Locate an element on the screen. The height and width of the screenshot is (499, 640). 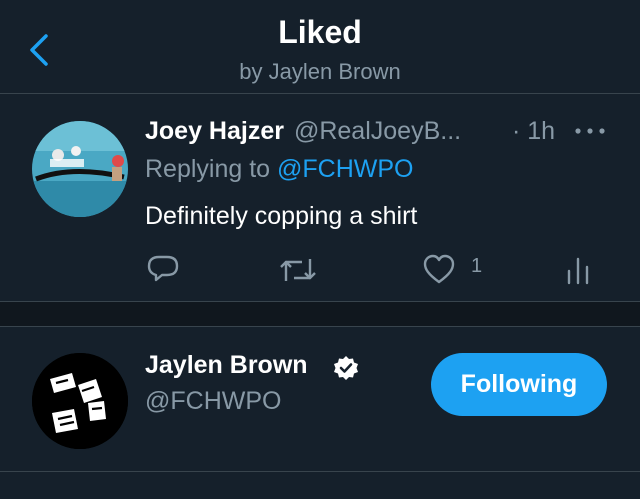
reply-button is located at coordinates (163, 272).